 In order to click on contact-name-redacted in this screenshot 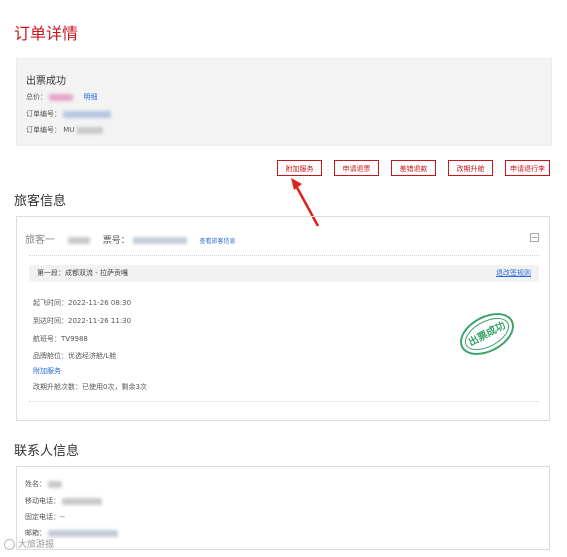, I will do `click(55, 484)`.